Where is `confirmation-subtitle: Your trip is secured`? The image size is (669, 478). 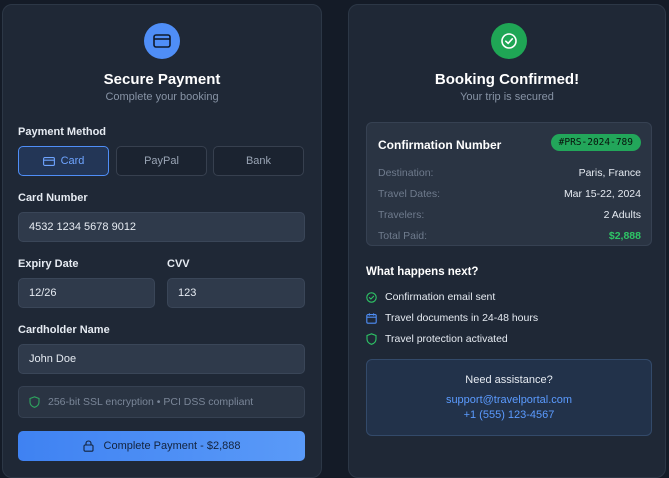
confirmation-subtitle: Your trip is secured is located at coordinates (507, 97).